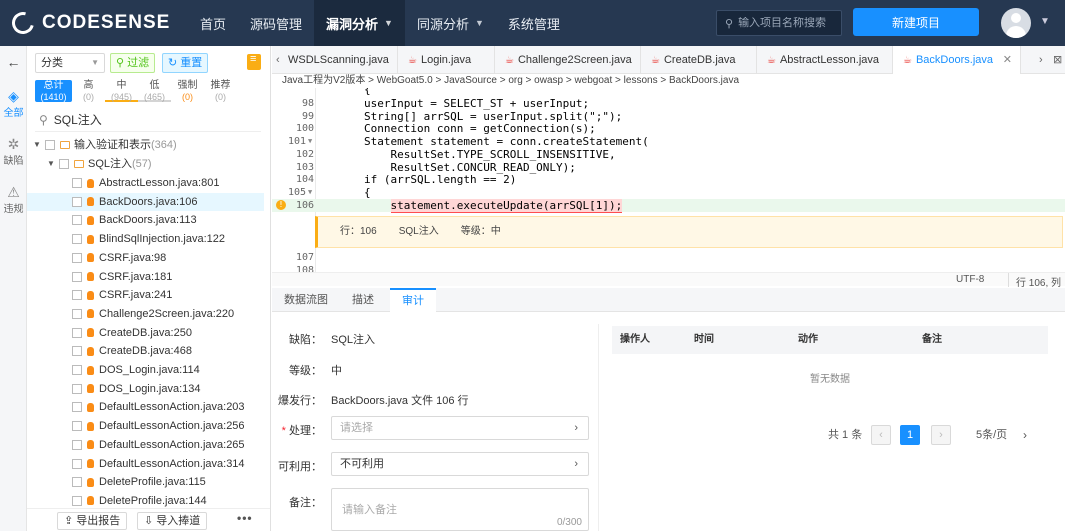 This screenshot has width=1065, height=531. What do you see at coordinates (145, 333) in the screenshot?
I see `tree-leaf: CreateDB.java:250` at bounding box center [145, 333].